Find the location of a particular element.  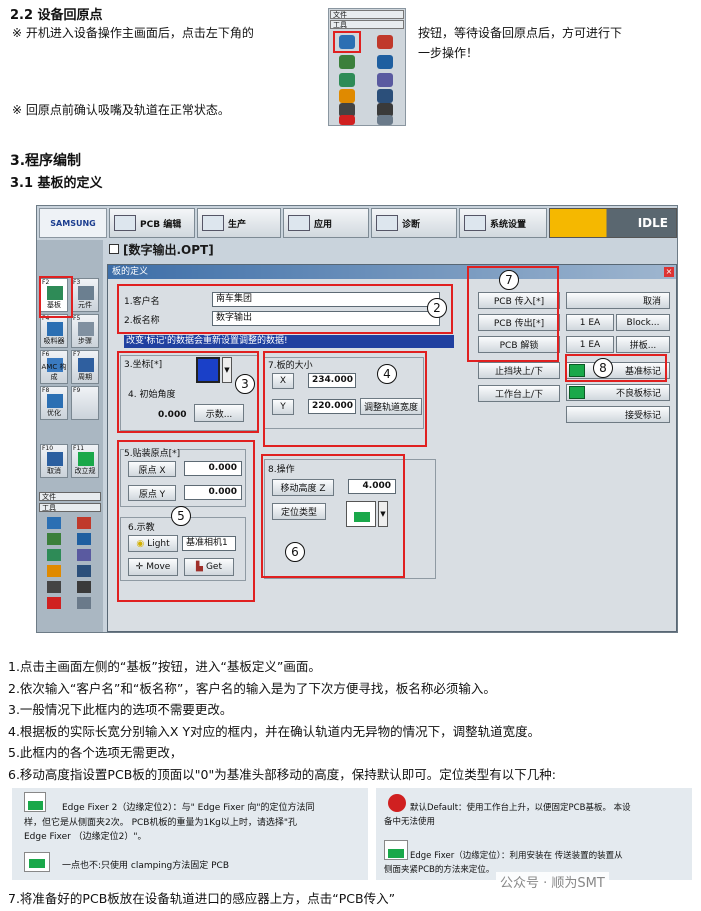

clamp-only-icon is located at coordinates (37, 862).